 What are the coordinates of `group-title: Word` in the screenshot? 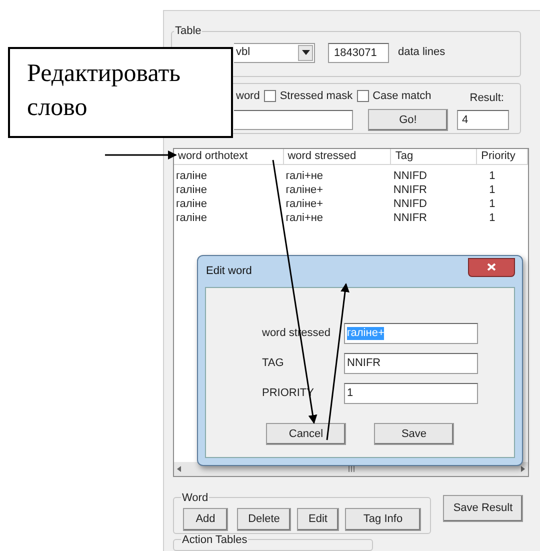 It's located at (195, 498).